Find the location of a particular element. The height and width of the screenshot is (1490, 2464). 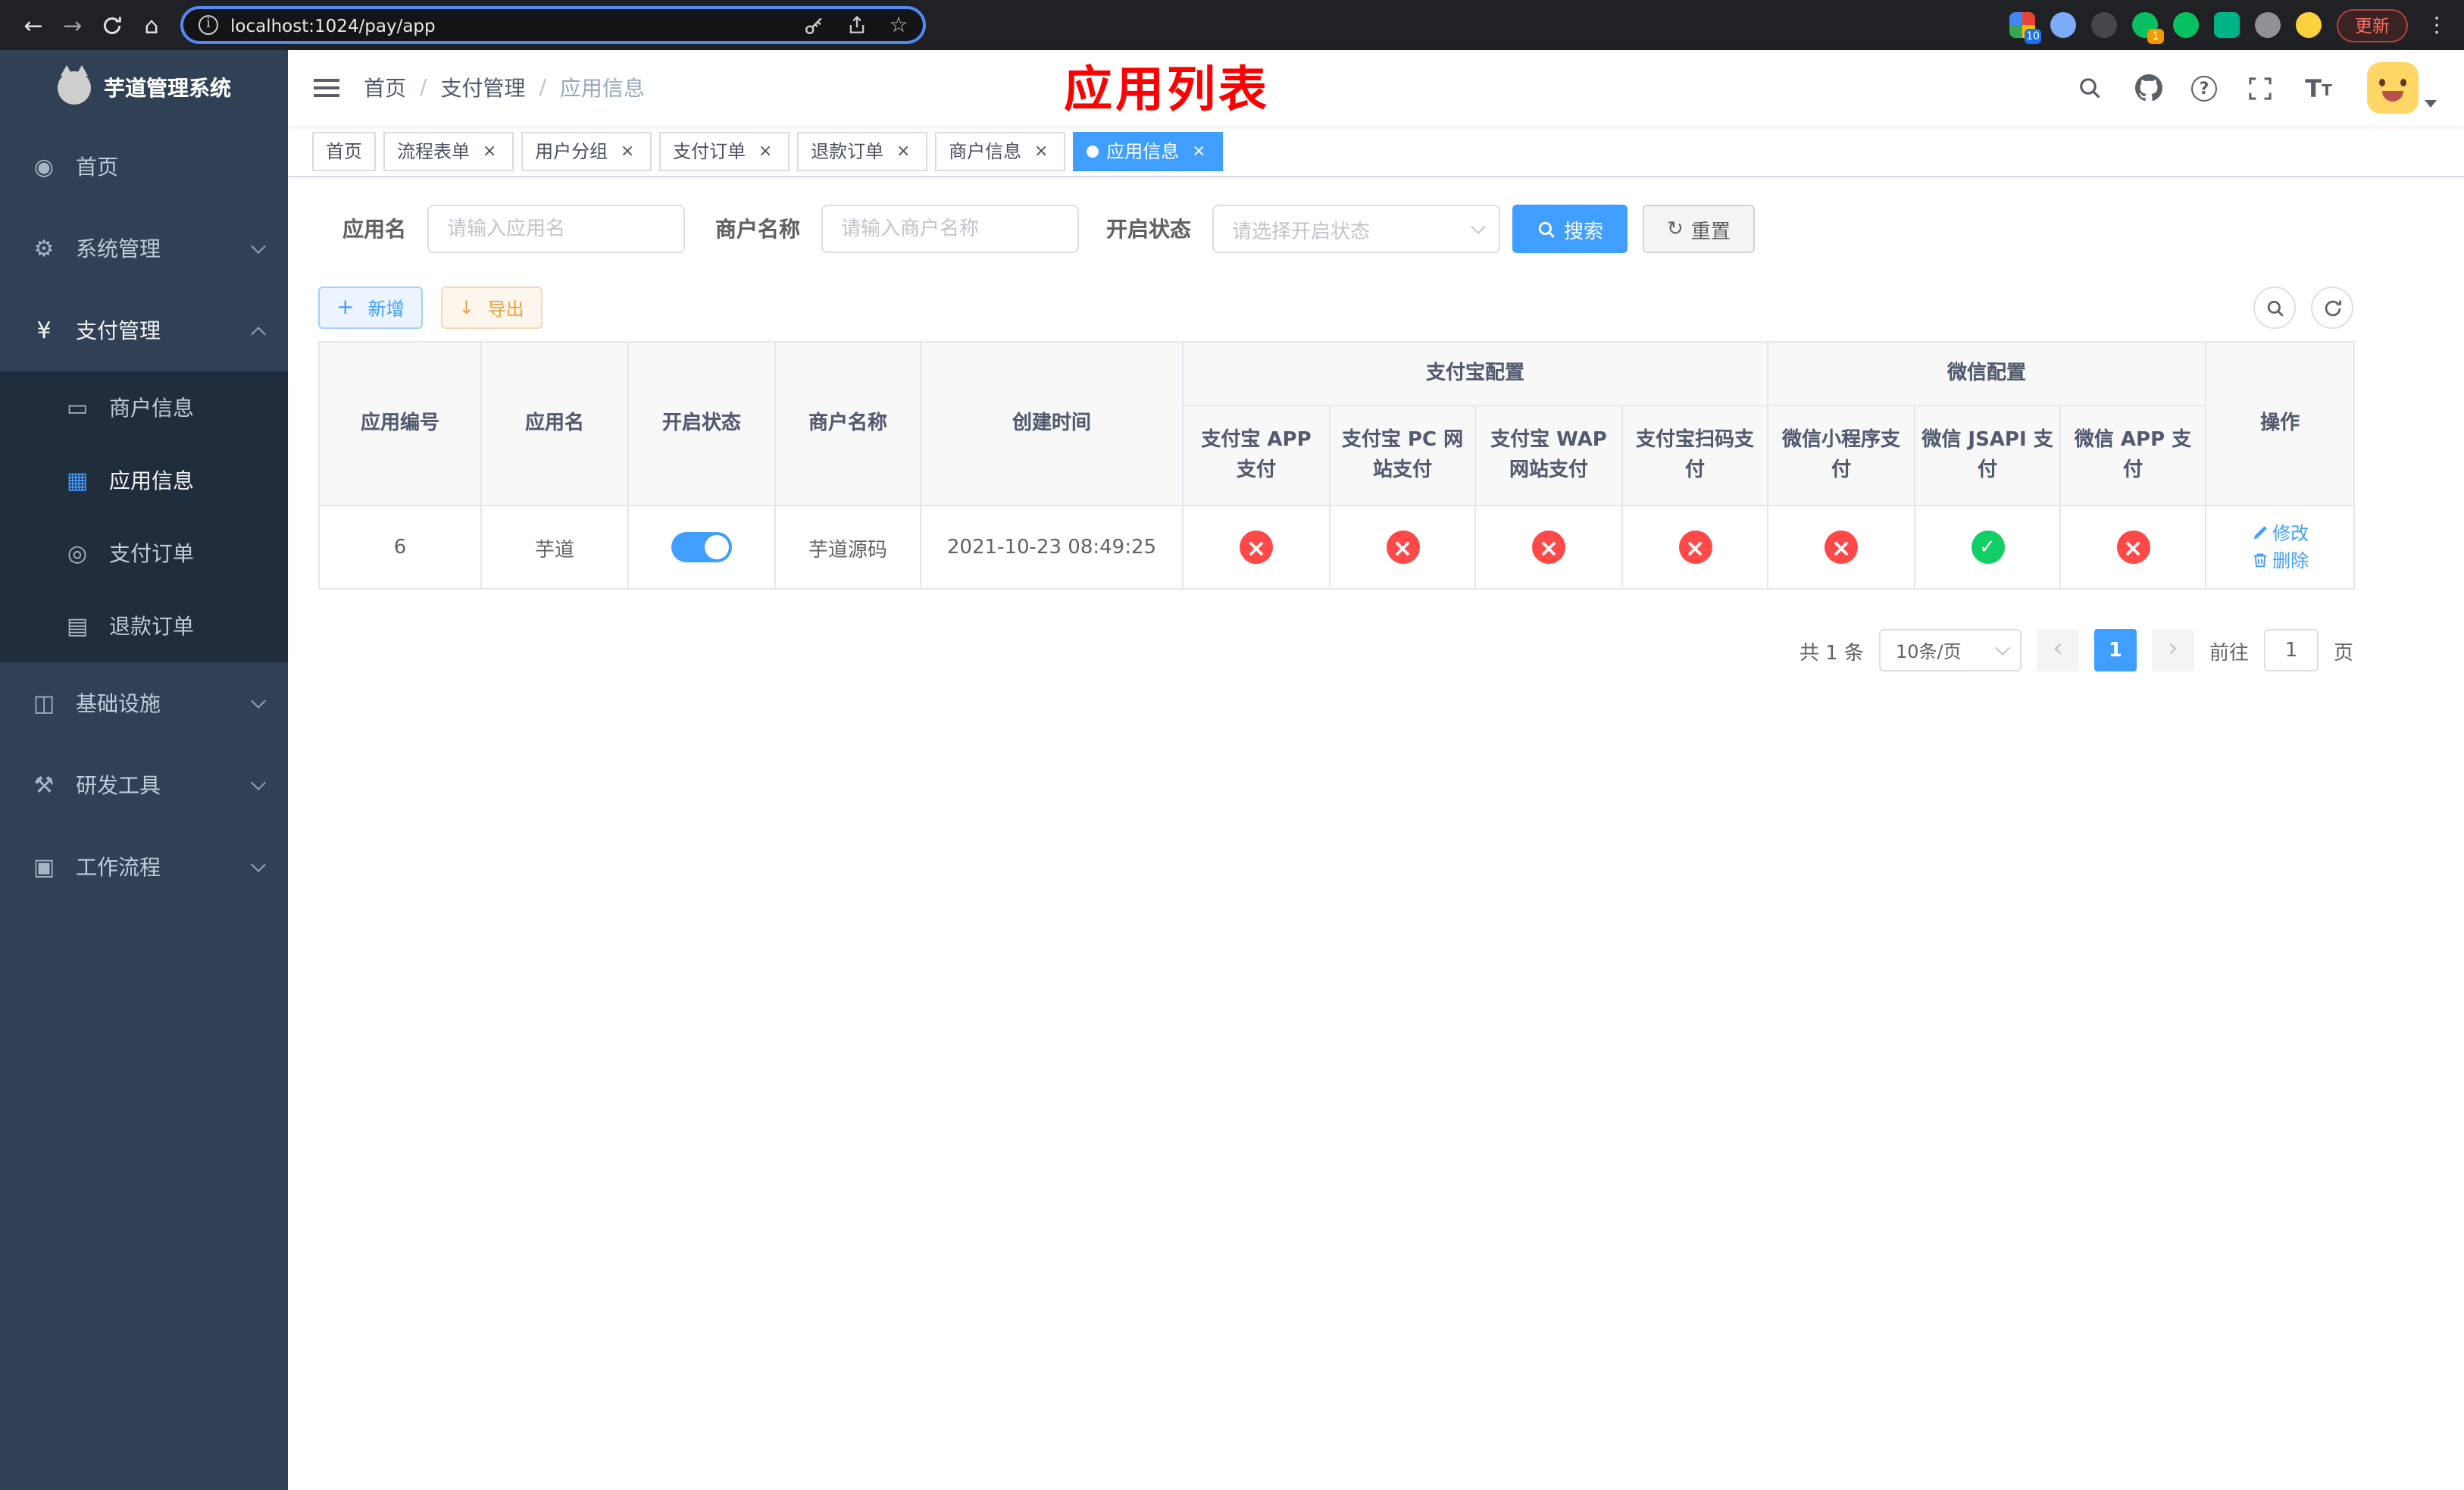

edit-button: 修改 is located at coordinates (2280, 533).